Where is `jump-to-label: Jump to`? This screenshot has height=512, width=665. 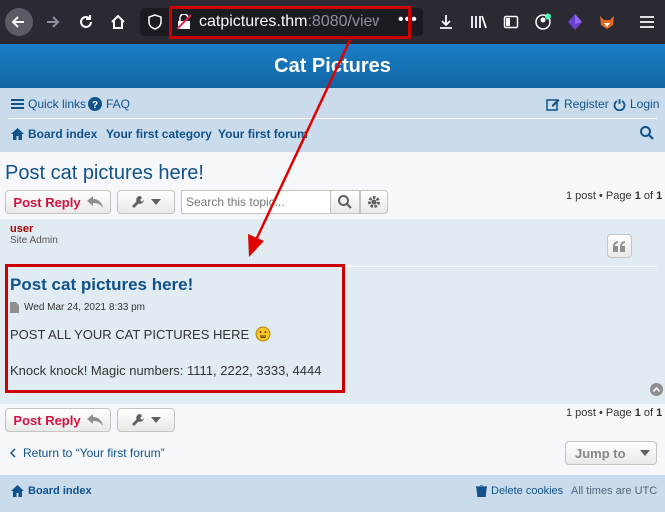
jump-to-label: Jump to is located at coordinates (600, 453).